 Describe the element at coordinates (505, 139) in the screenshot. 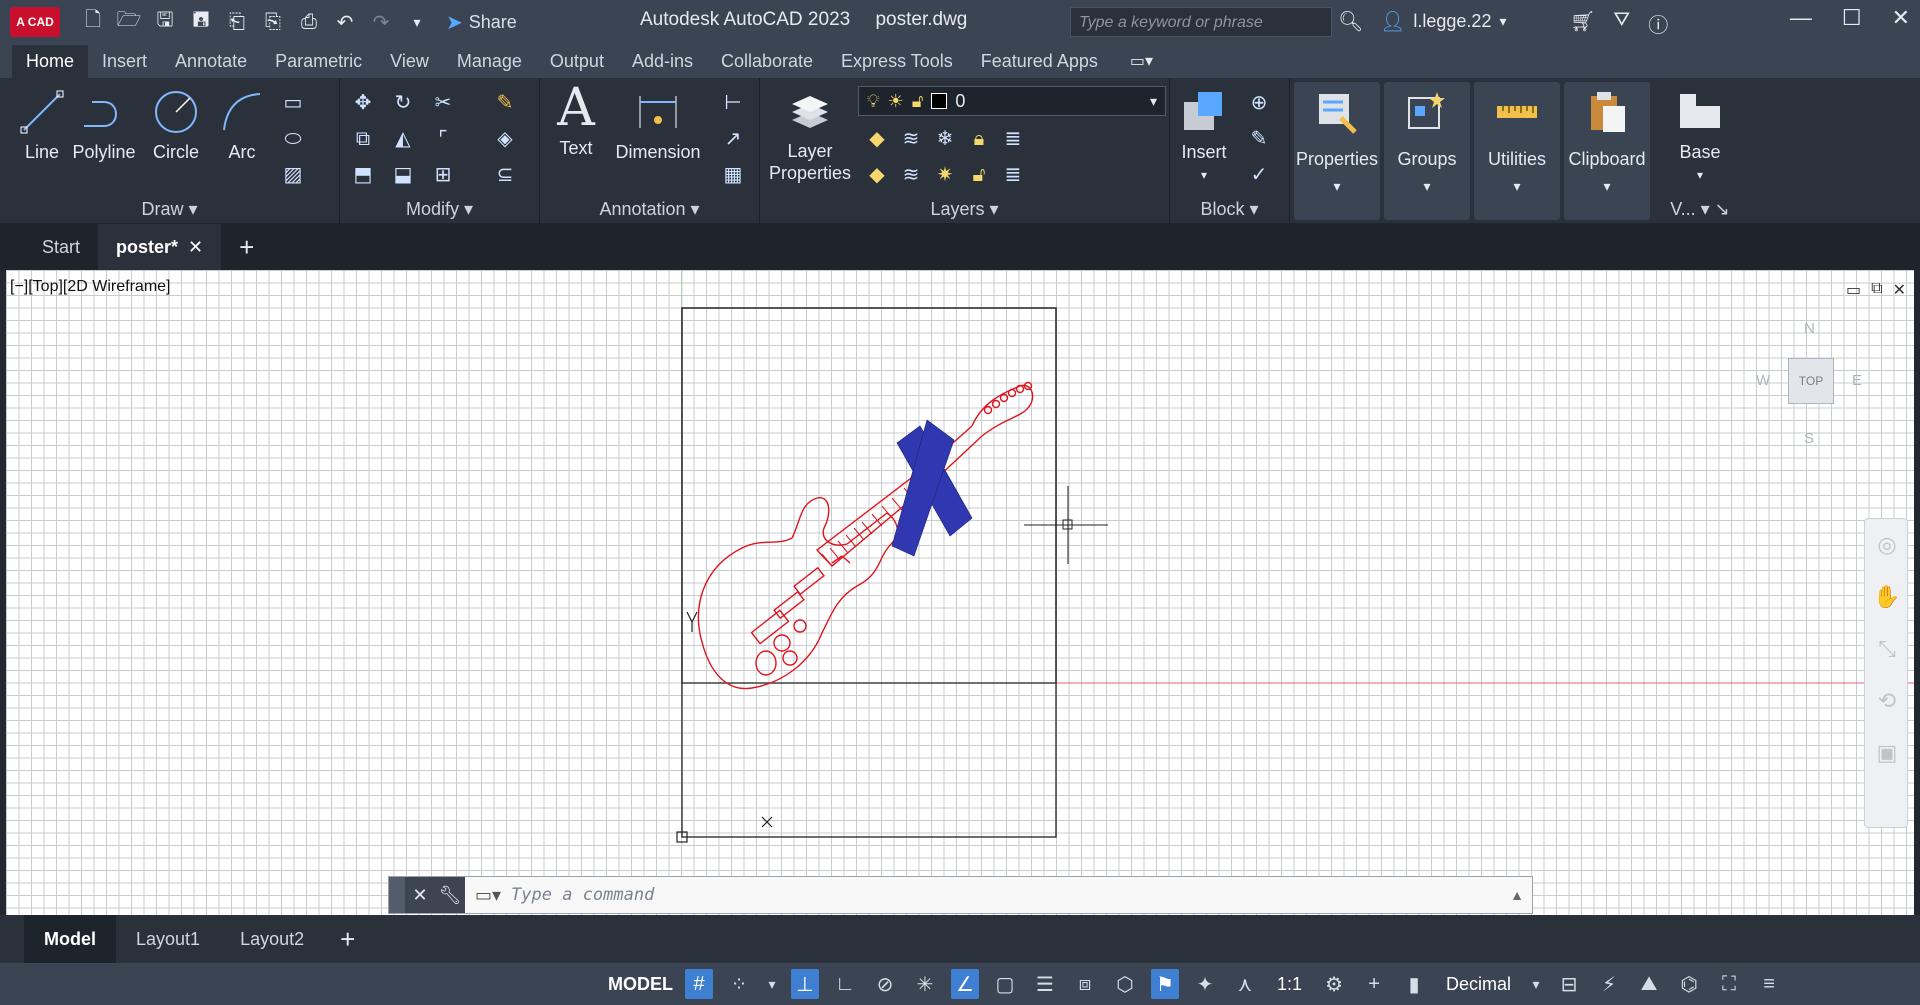

I see `explode-icon: ◈` at that location.